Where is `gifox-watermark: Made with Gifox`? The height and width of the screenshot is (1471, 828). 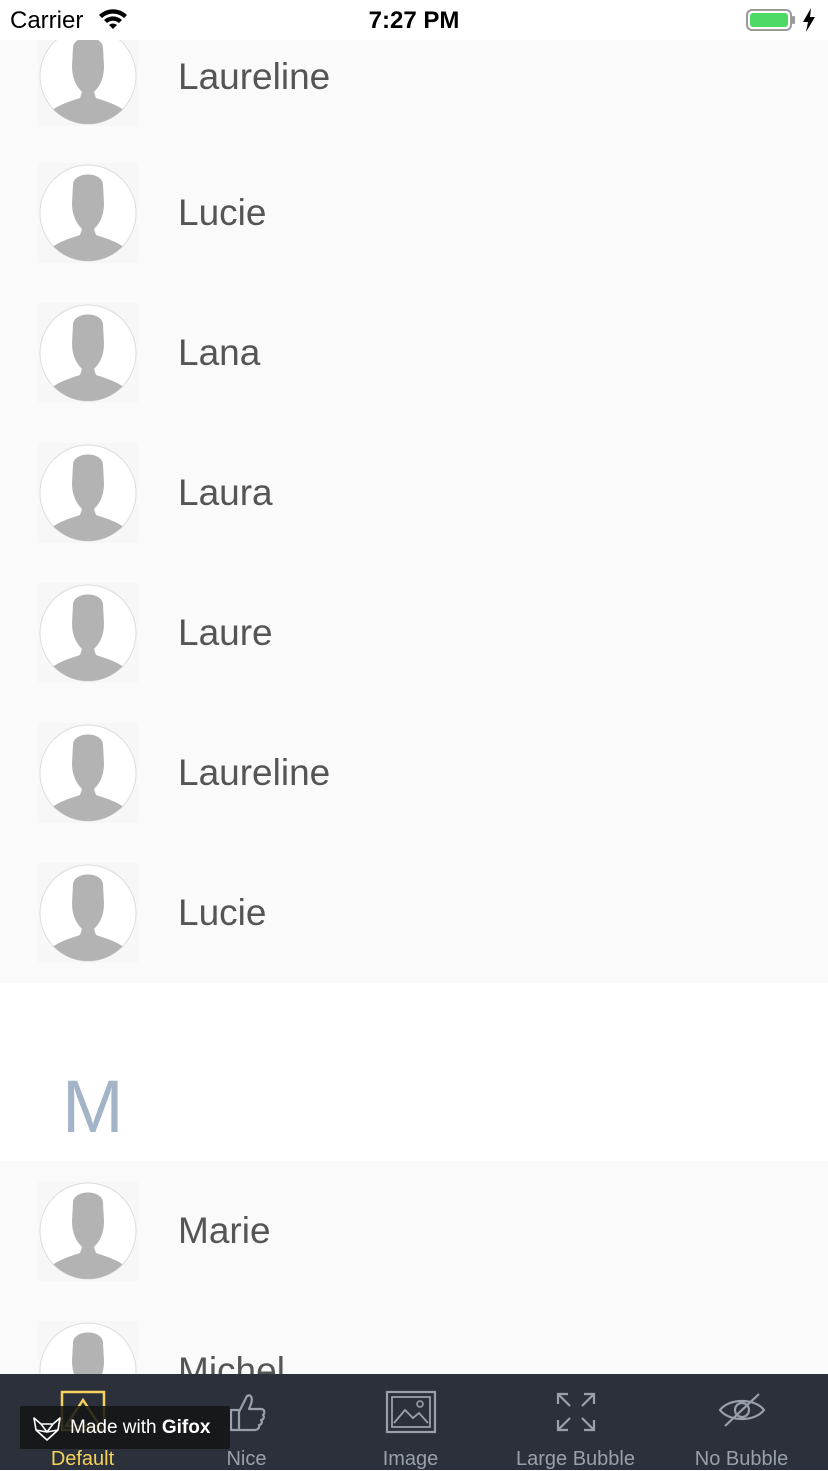
gifox-watermark: Made with Gifox is located at coordinates (125, 1427).